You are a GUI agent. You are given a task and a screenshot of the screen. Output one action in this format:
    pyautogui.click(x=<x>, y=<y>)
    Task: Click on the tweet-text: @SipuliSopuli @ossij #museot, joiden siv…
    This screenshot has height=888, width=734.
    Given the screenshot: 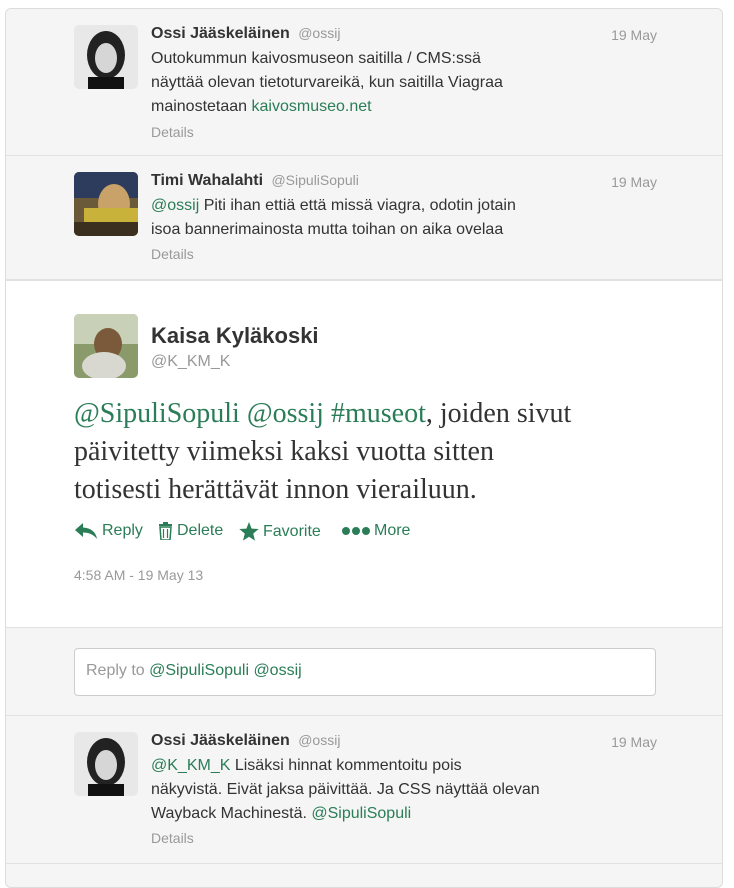 What is the action you would take?
    pyautogui.click(x=323, y=451)
    